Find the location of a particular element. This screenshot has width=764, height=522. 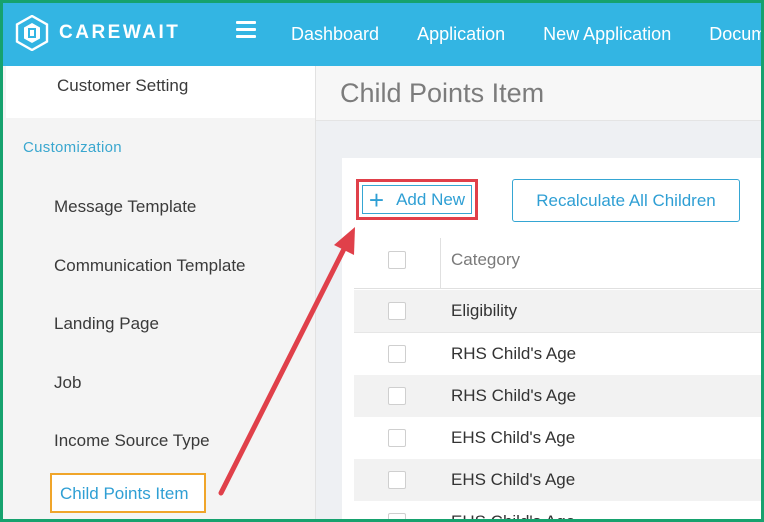

hamburger-icon is located at coordinates (246, 31).